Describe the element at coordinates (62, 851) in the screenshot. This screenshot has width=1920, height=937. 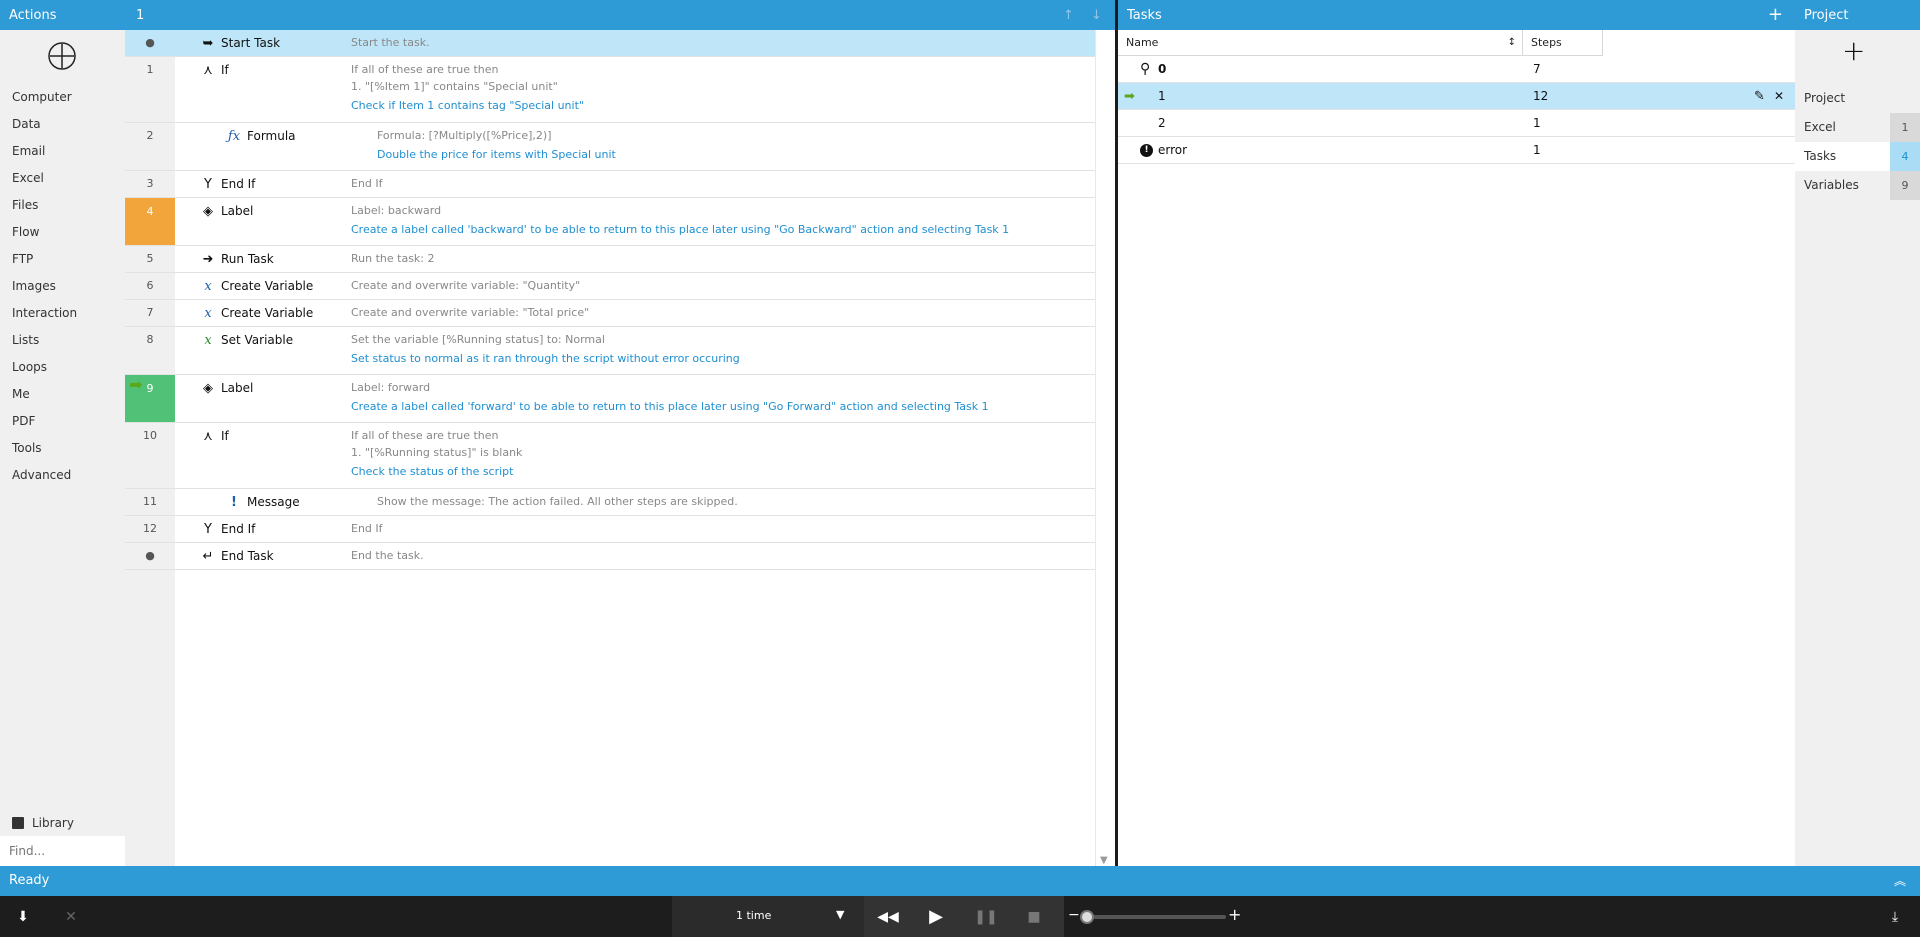
I see `find-input` at that location.